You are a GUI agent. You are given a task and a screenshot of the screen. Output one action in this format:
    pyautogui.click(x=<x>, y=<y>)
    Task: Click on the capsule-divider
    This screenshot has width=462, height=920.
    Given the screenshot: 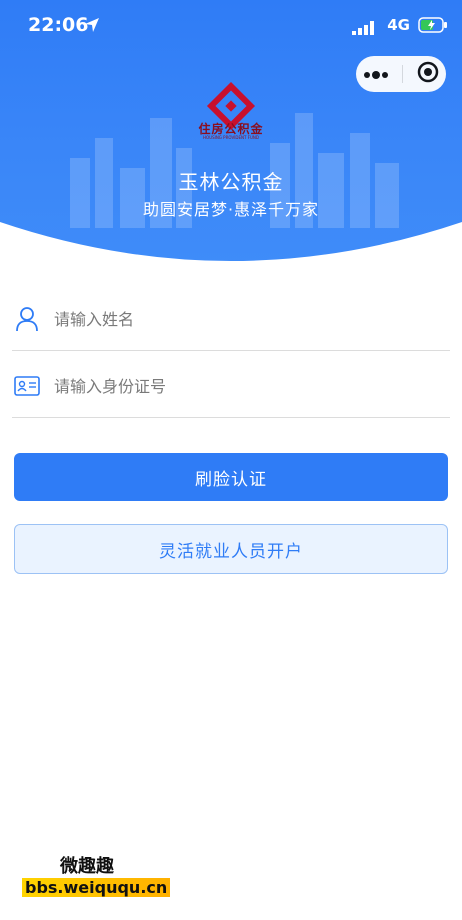 What is the action you would take?
    pyautogui.click(x=403, y=74)
    